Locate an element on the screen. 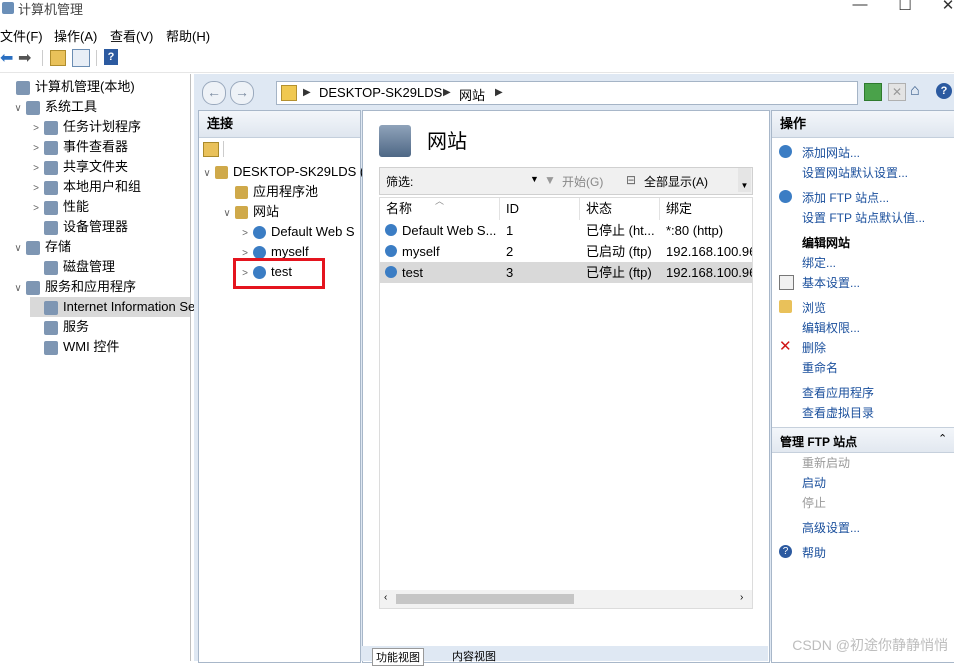  tree-item-label: 计算机管理(本地) is located at coordinates (85, 86).